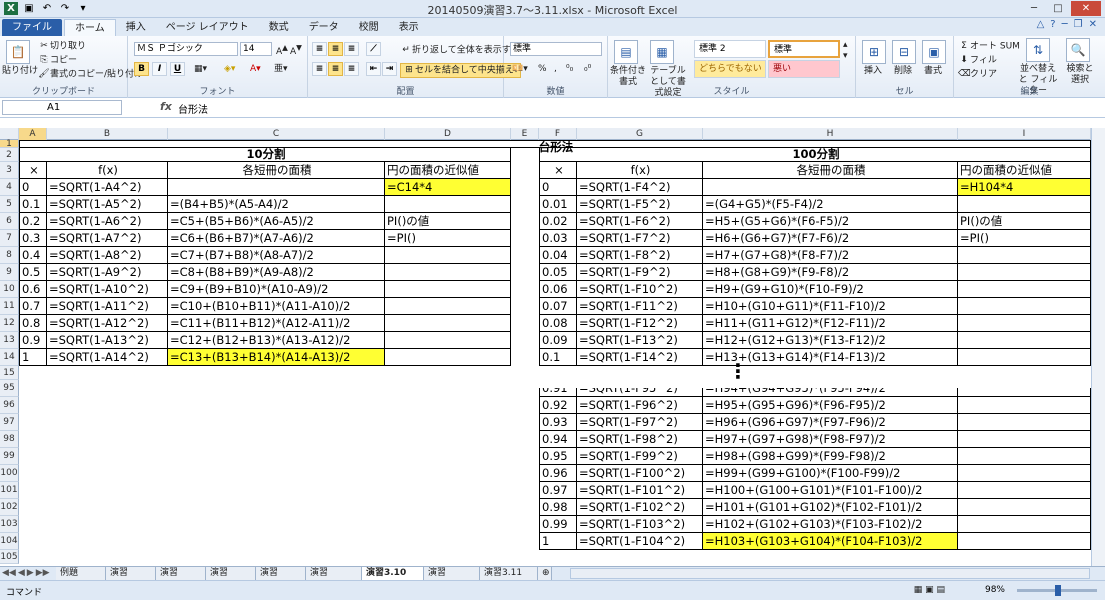 The height and width of the screenshot is (600, 1105). Describe the element at coordinates (9, 238) in the screenshot. I see `row-header: 7` at that location.